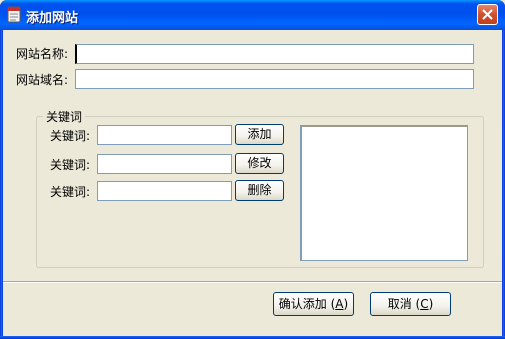 The width and height of the screenshot is (505, 339). Describe the element at coordinates (64, 116) in the screenshot. I see `keywords-group-title: 关键词` at that location.